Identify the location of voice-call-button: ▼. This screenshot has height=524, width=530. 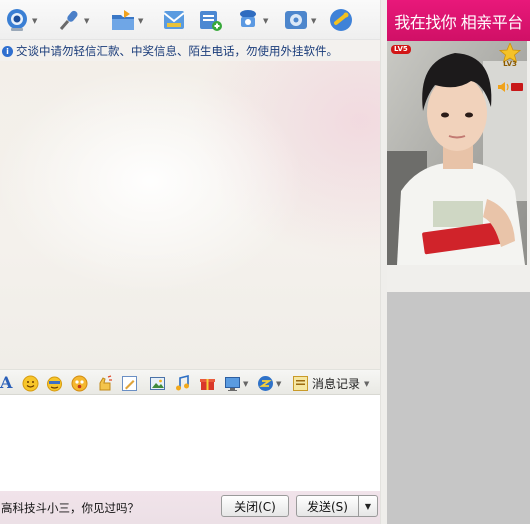
(72, 20).